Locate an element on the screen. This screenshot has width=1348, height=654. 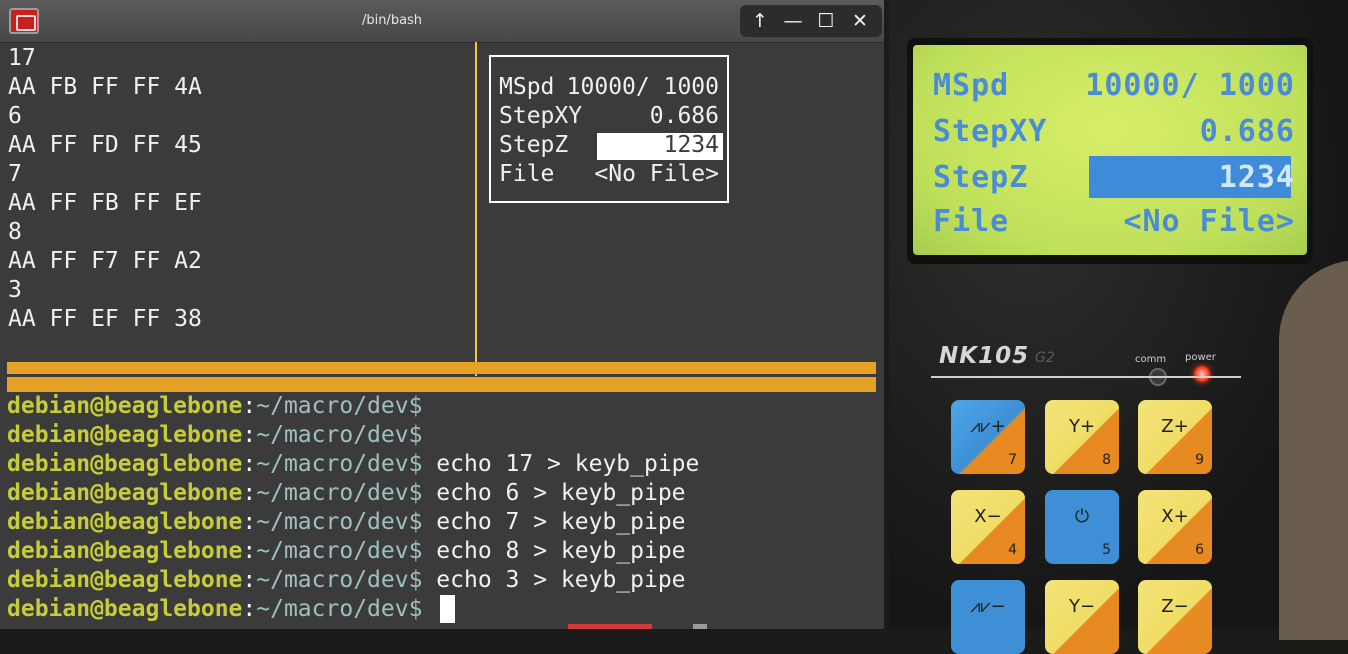
key-rotate-plus: ⩘⩗+ 7 is located at coordinates (988, 437).